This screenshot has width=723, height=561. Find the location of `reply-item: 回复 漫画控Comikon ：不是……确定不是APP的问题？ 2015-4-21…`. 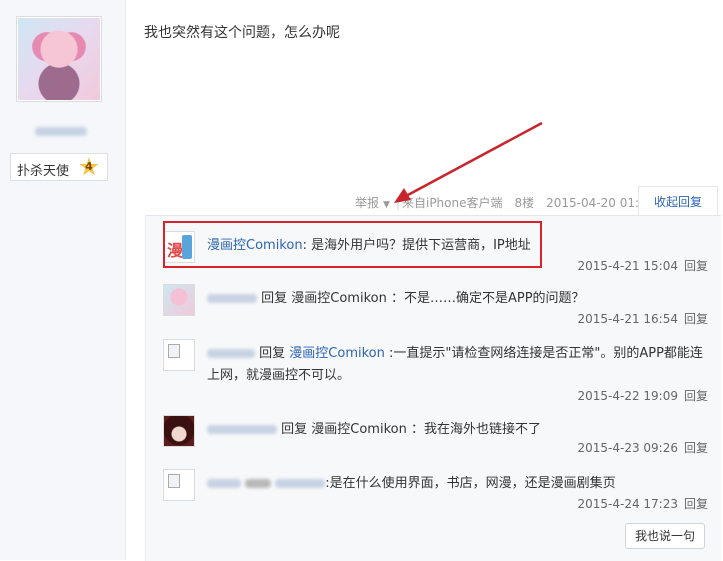

reply-item: 回复 漫画控Comikon ：不是……确定不是APP的问题？ 2015-4-21… is located at coordinates (435, 309).